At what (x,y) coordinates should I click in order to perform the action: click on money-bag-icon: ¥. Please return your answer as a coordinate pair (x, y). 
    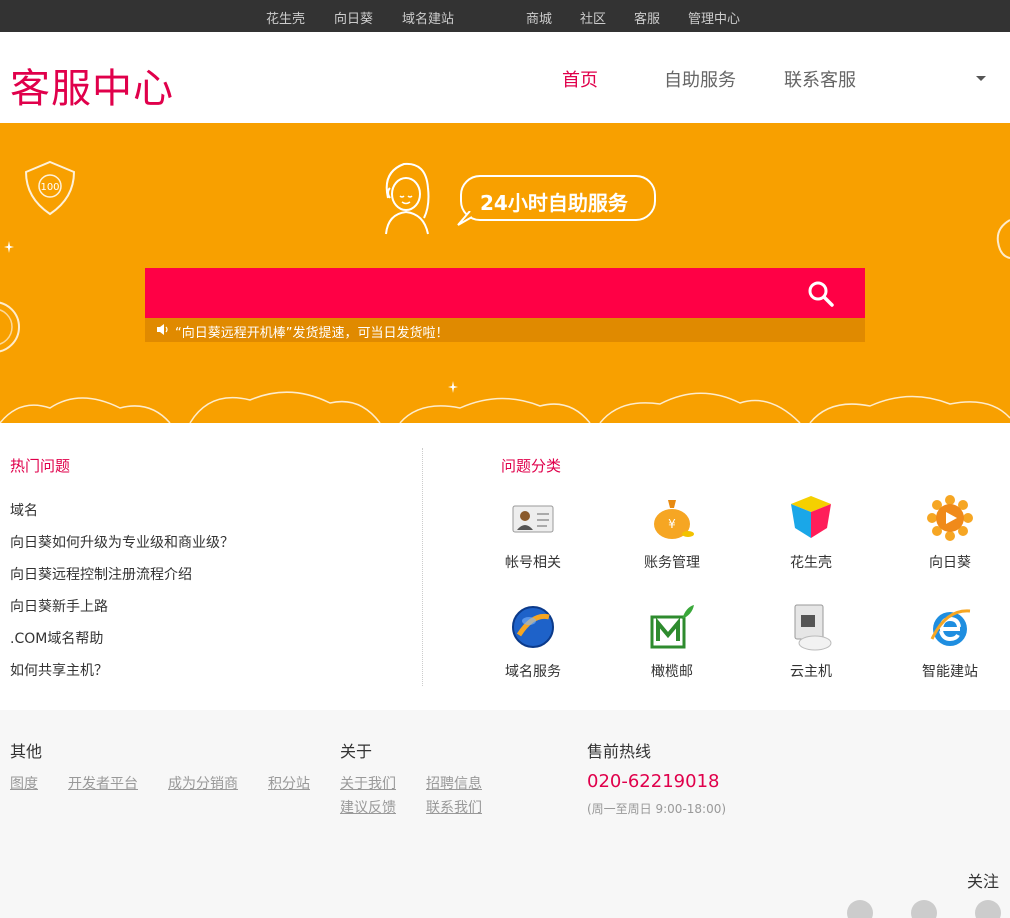
    Looking at the image, I should click on (674, 519).